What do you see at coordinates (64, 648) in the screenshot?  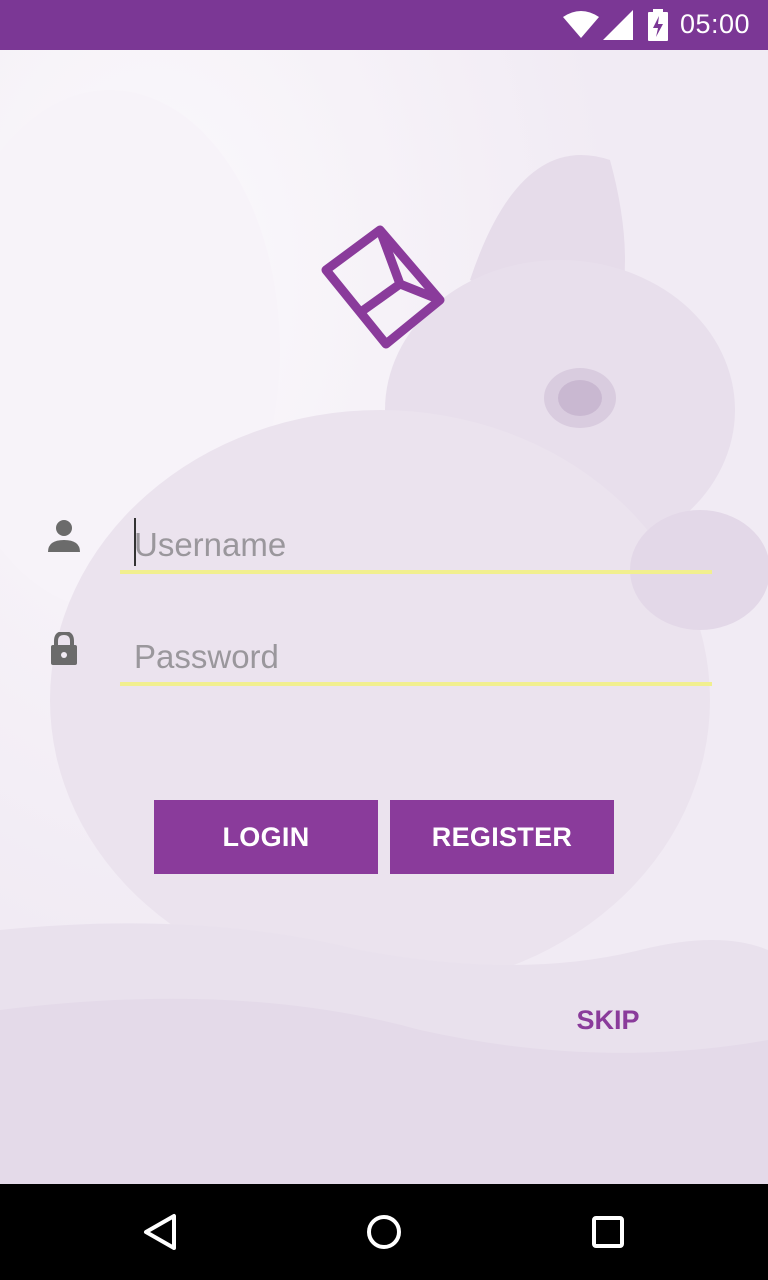 I see `lock-icon` at bounding box center [64, 648].